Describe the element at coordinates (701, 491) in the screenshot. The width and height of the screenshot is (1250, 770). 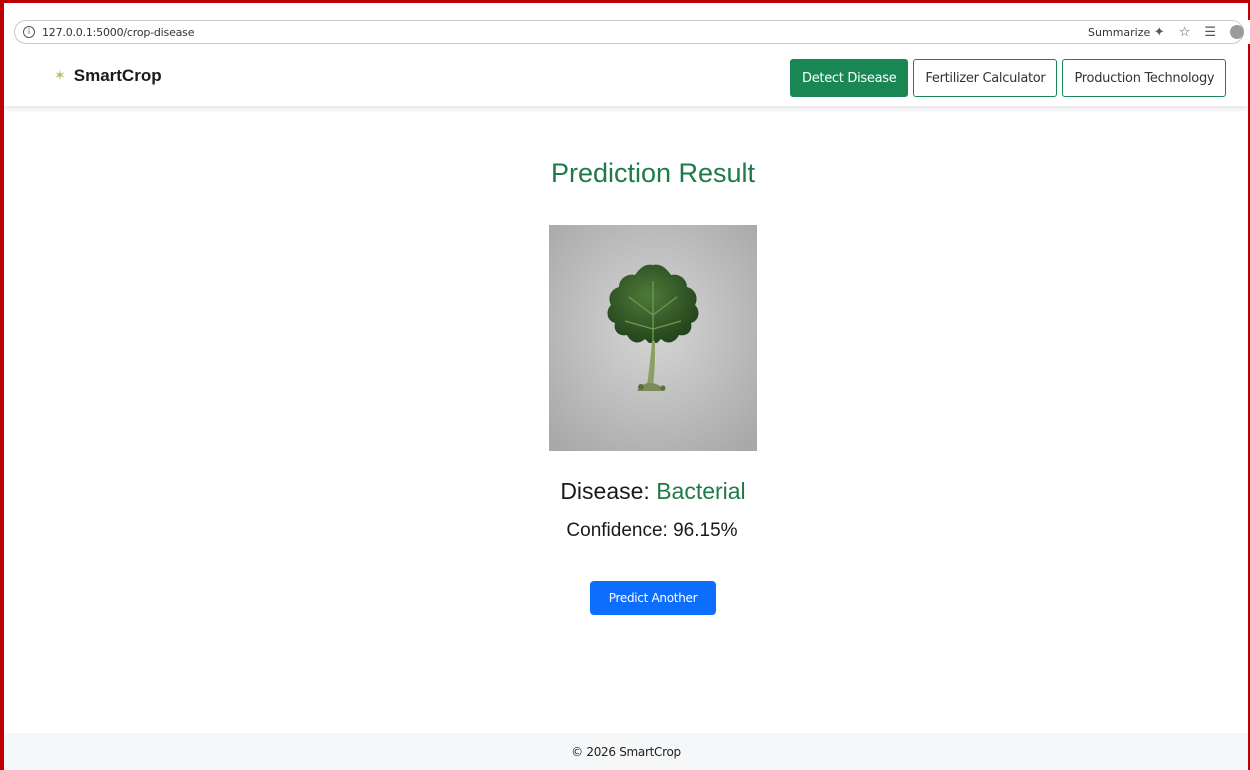
I see `disease-value: Bacterial` at that location.